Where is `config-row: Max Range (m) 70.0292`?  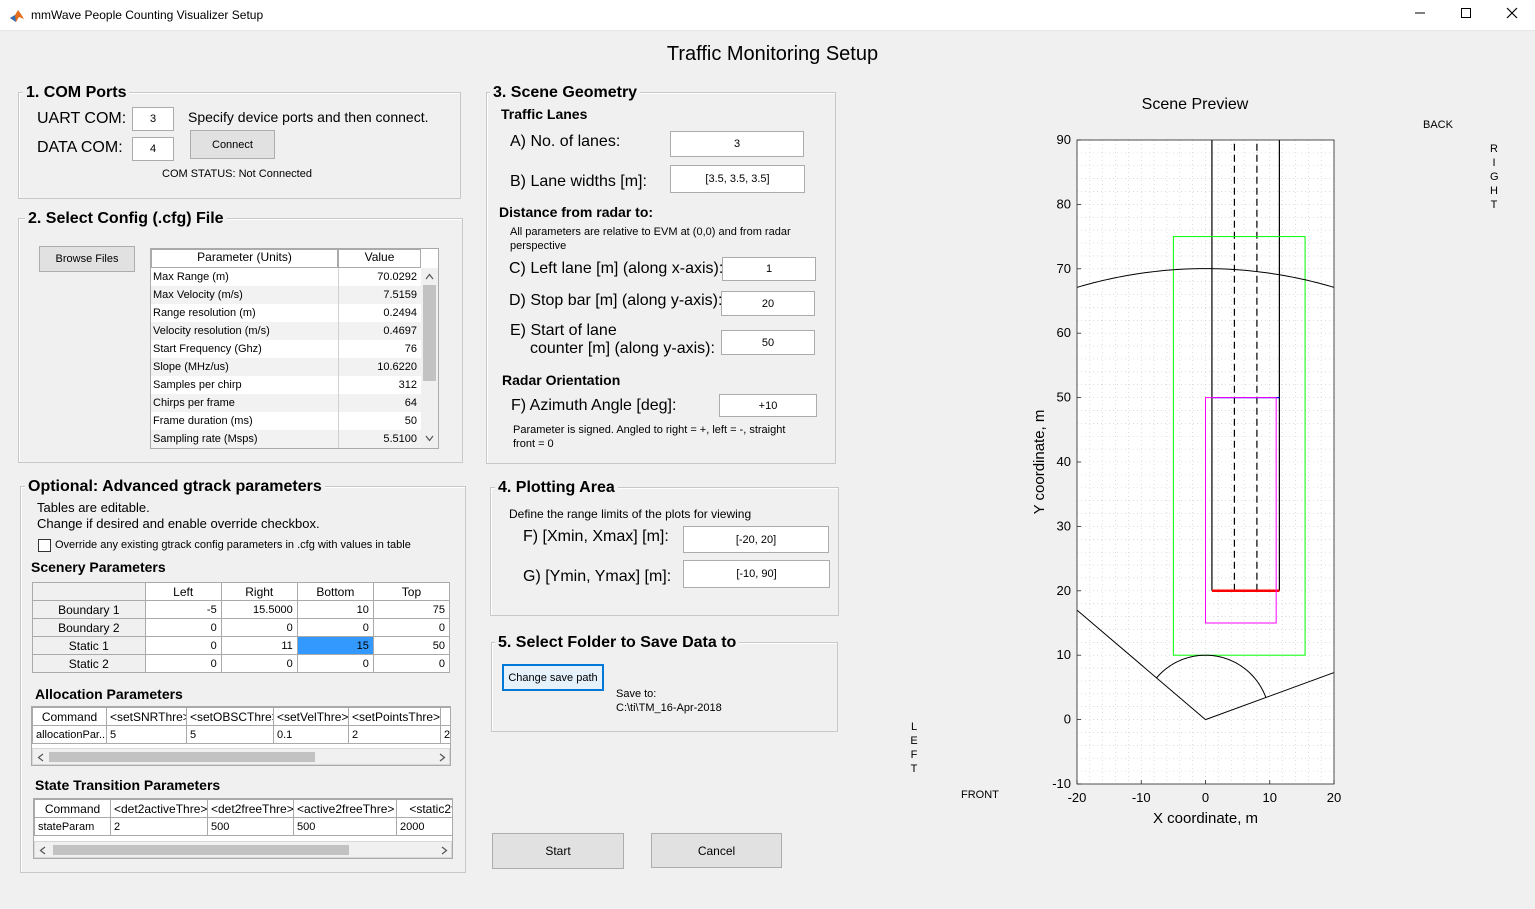
config-row: Max Range (m) 70.0292 is located at coordinates (286, 277).